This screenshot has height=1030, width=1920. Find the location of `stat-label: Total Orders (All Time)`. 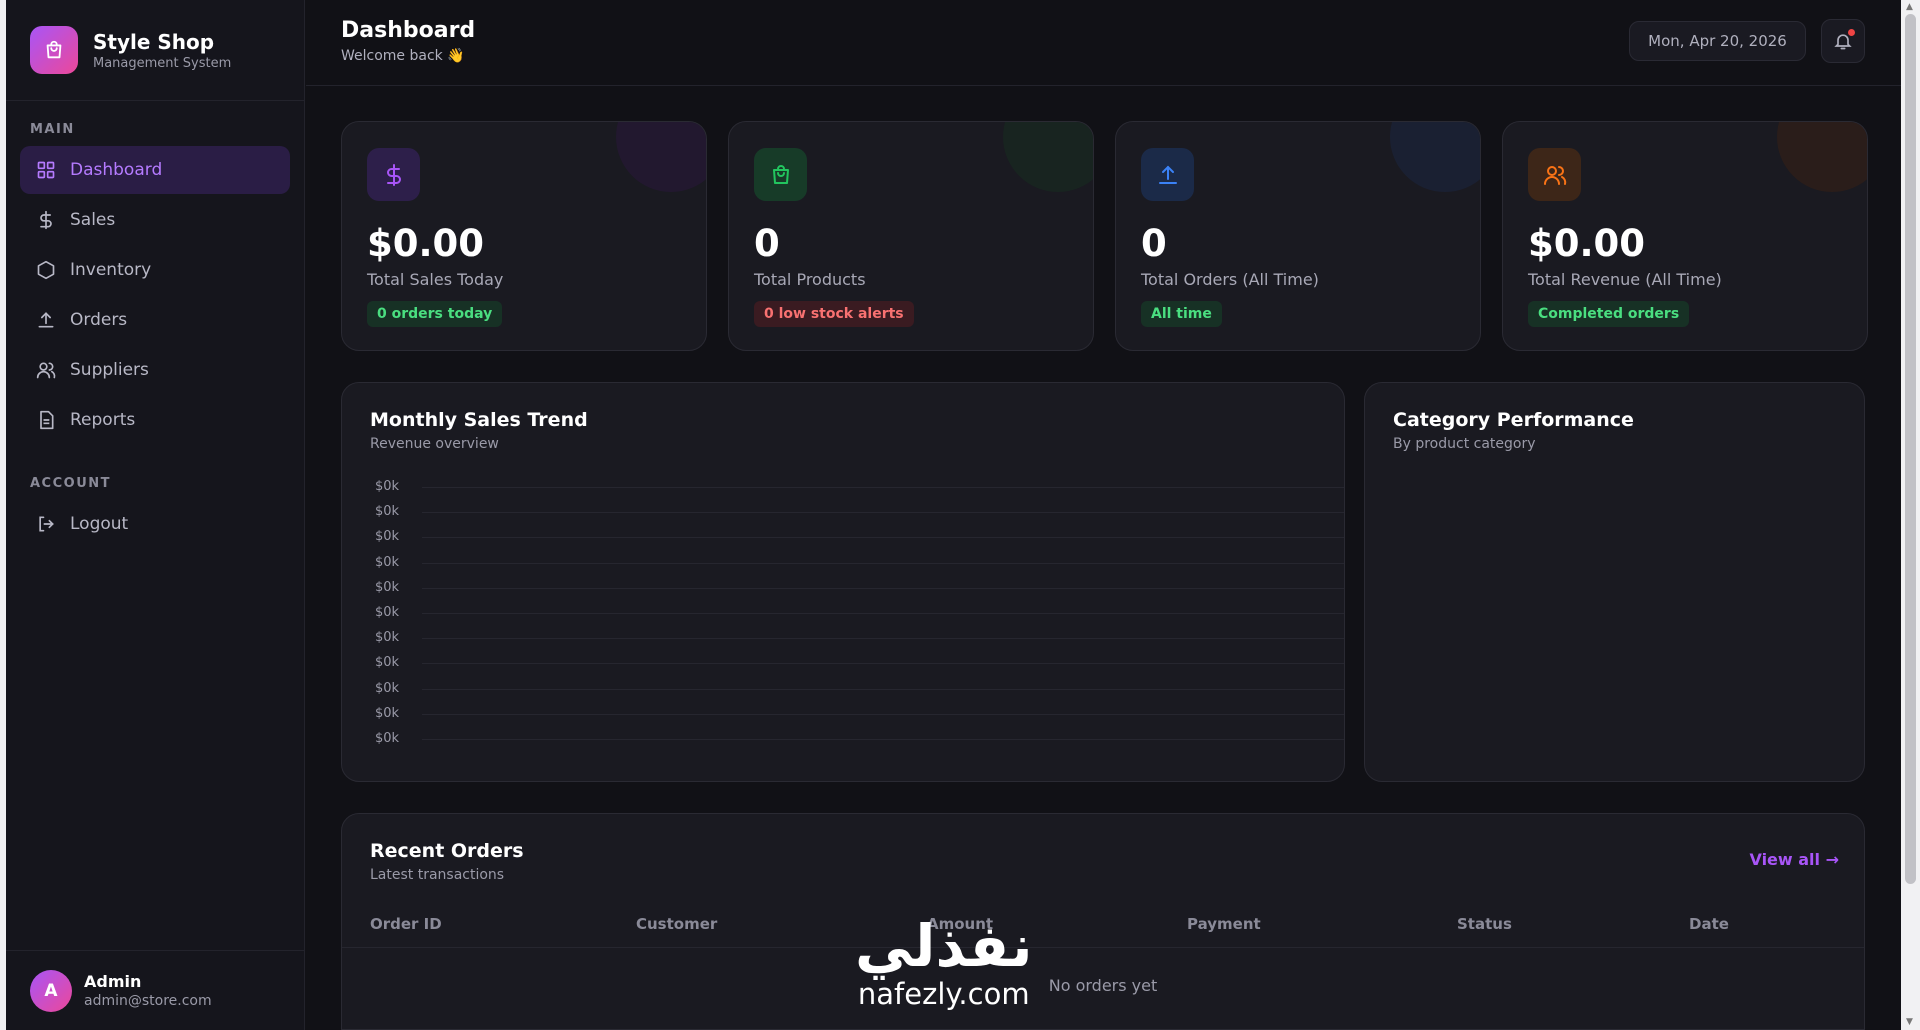

stat-label: Total Orders (All Time) is located at coordinates (1230, 279).